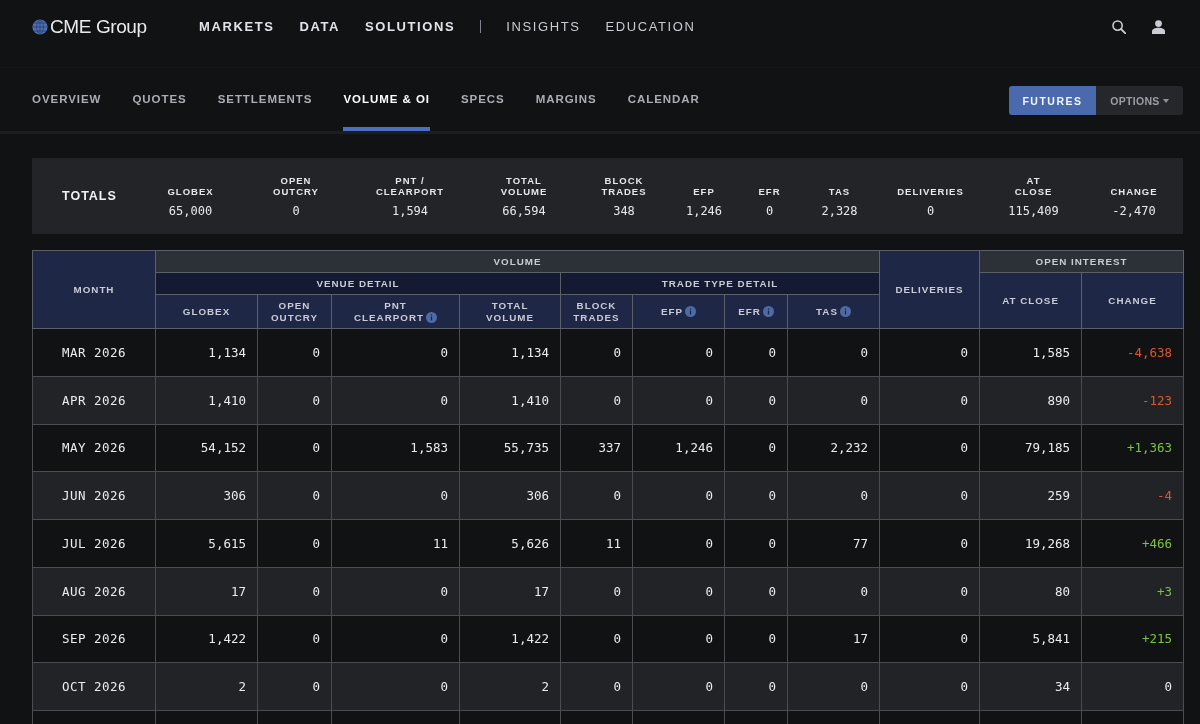 The width and height of the screenshot is (1200, 724). Describe the element at coordinates (40, 26) in the screenshot. I see `globe-icon` at that location.